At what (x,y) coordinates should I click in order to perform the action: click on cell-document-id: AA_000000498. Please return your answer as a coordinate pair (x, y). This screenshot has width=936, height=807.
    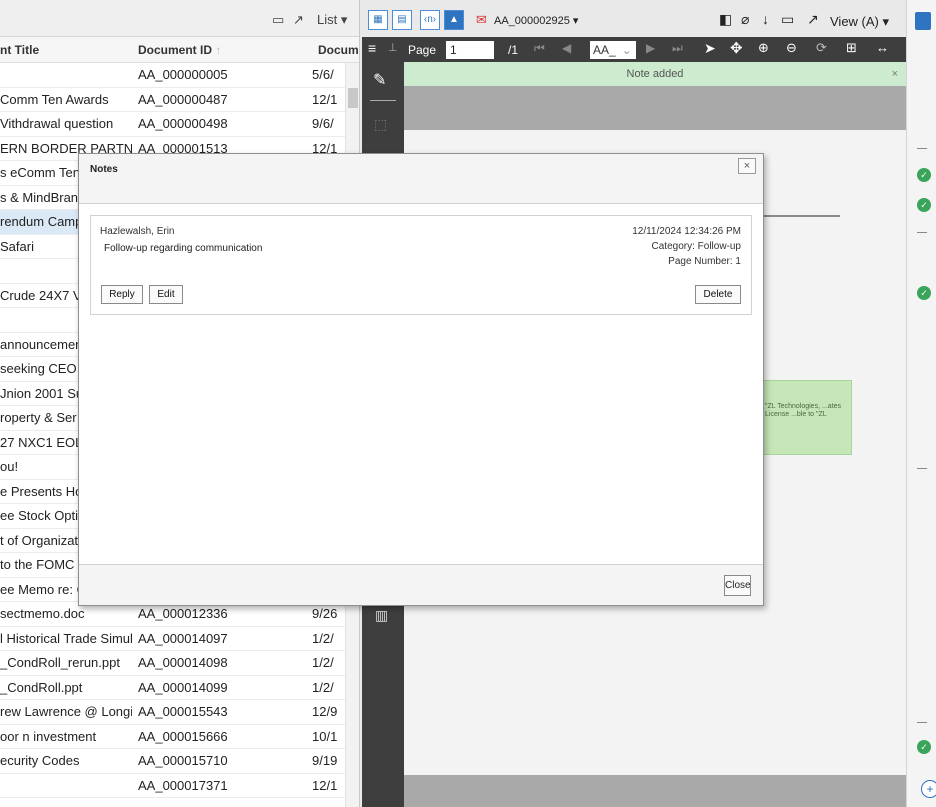
    Looking at the image, I should click on (183, 123).